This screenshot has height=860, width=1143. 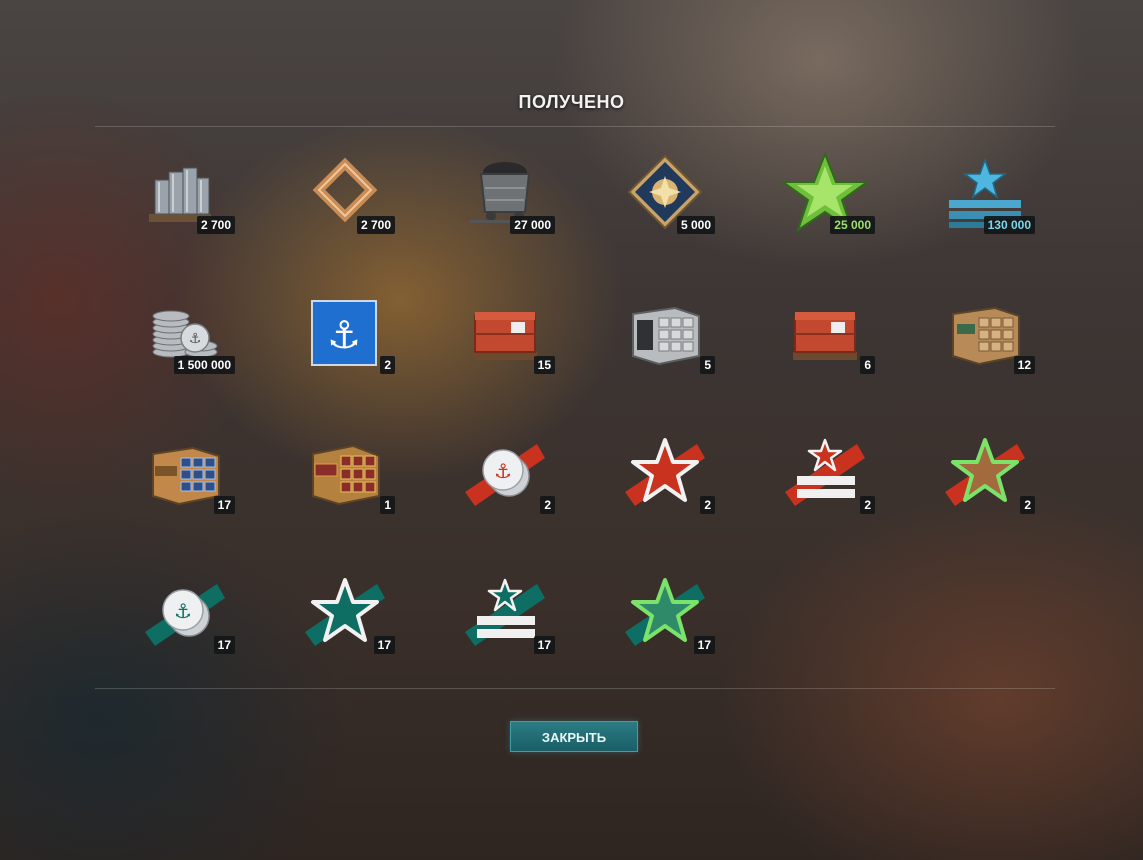 What do you see at coordinates (185, 200) in the screenshot?
I see `reward-steel: 2 700` at bounding box center [185, 200].